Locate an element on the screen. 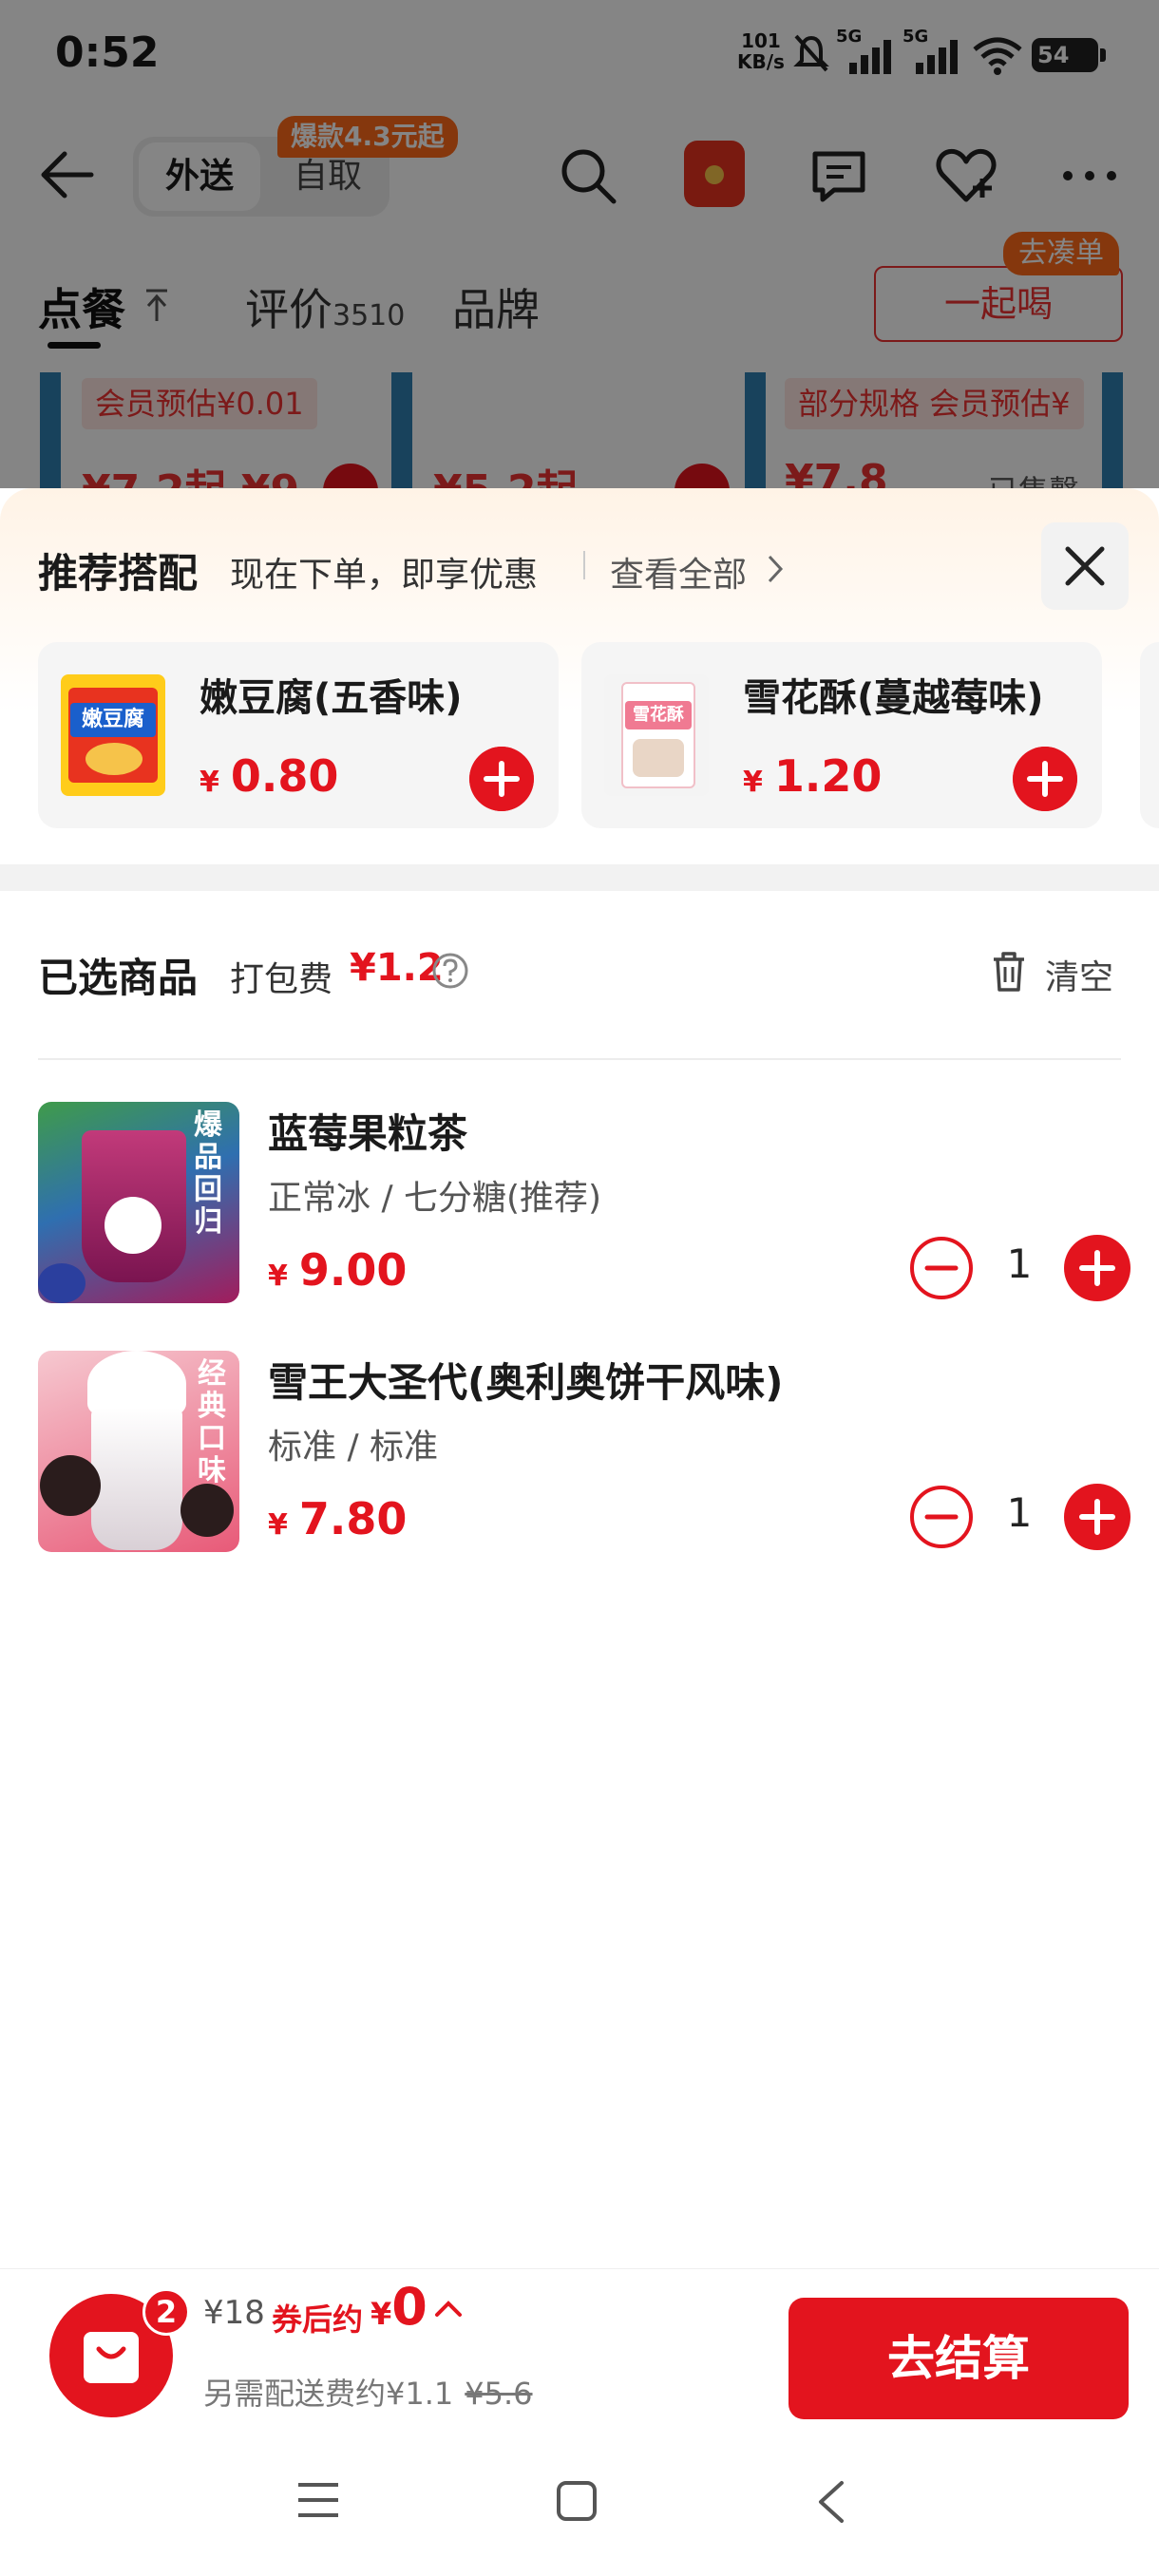 The height and width of the screenshot is (2576, 1159). recommend-item-price: ¥0.80 is located at coordinates (269, 776).